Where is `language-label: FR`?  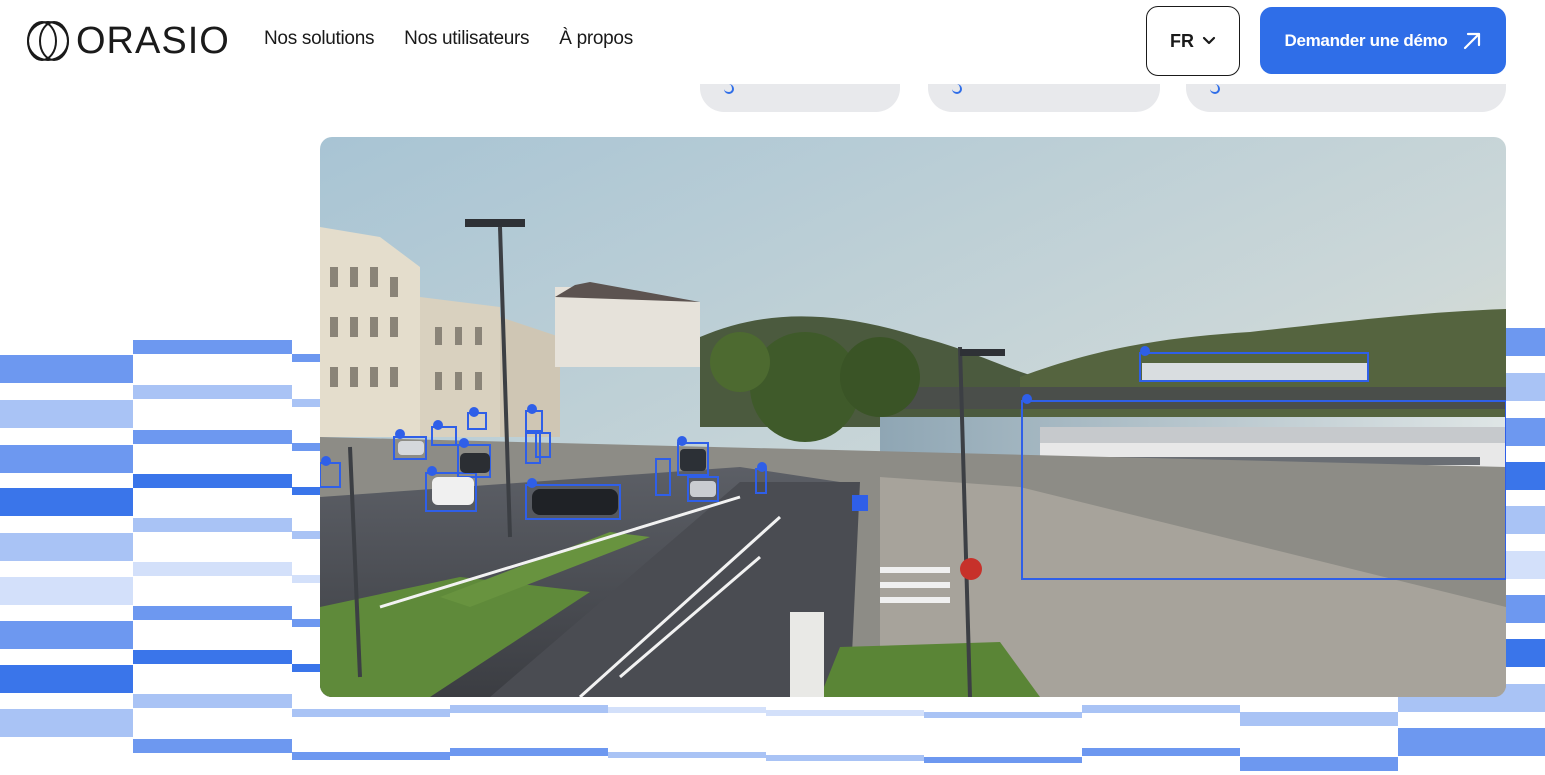
language-label: FR is located at coordinates (1182, 40).